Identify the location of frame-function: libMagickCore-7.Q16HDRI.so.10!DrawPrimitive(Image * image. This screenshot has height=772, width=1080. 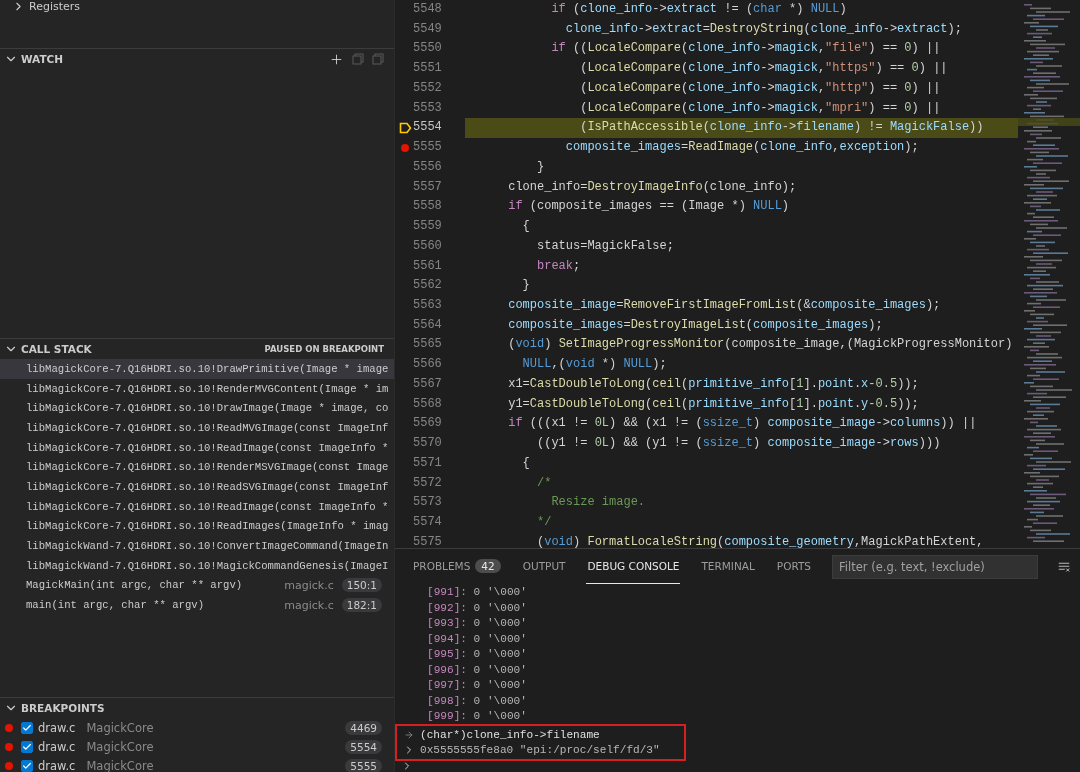
(207, 368).